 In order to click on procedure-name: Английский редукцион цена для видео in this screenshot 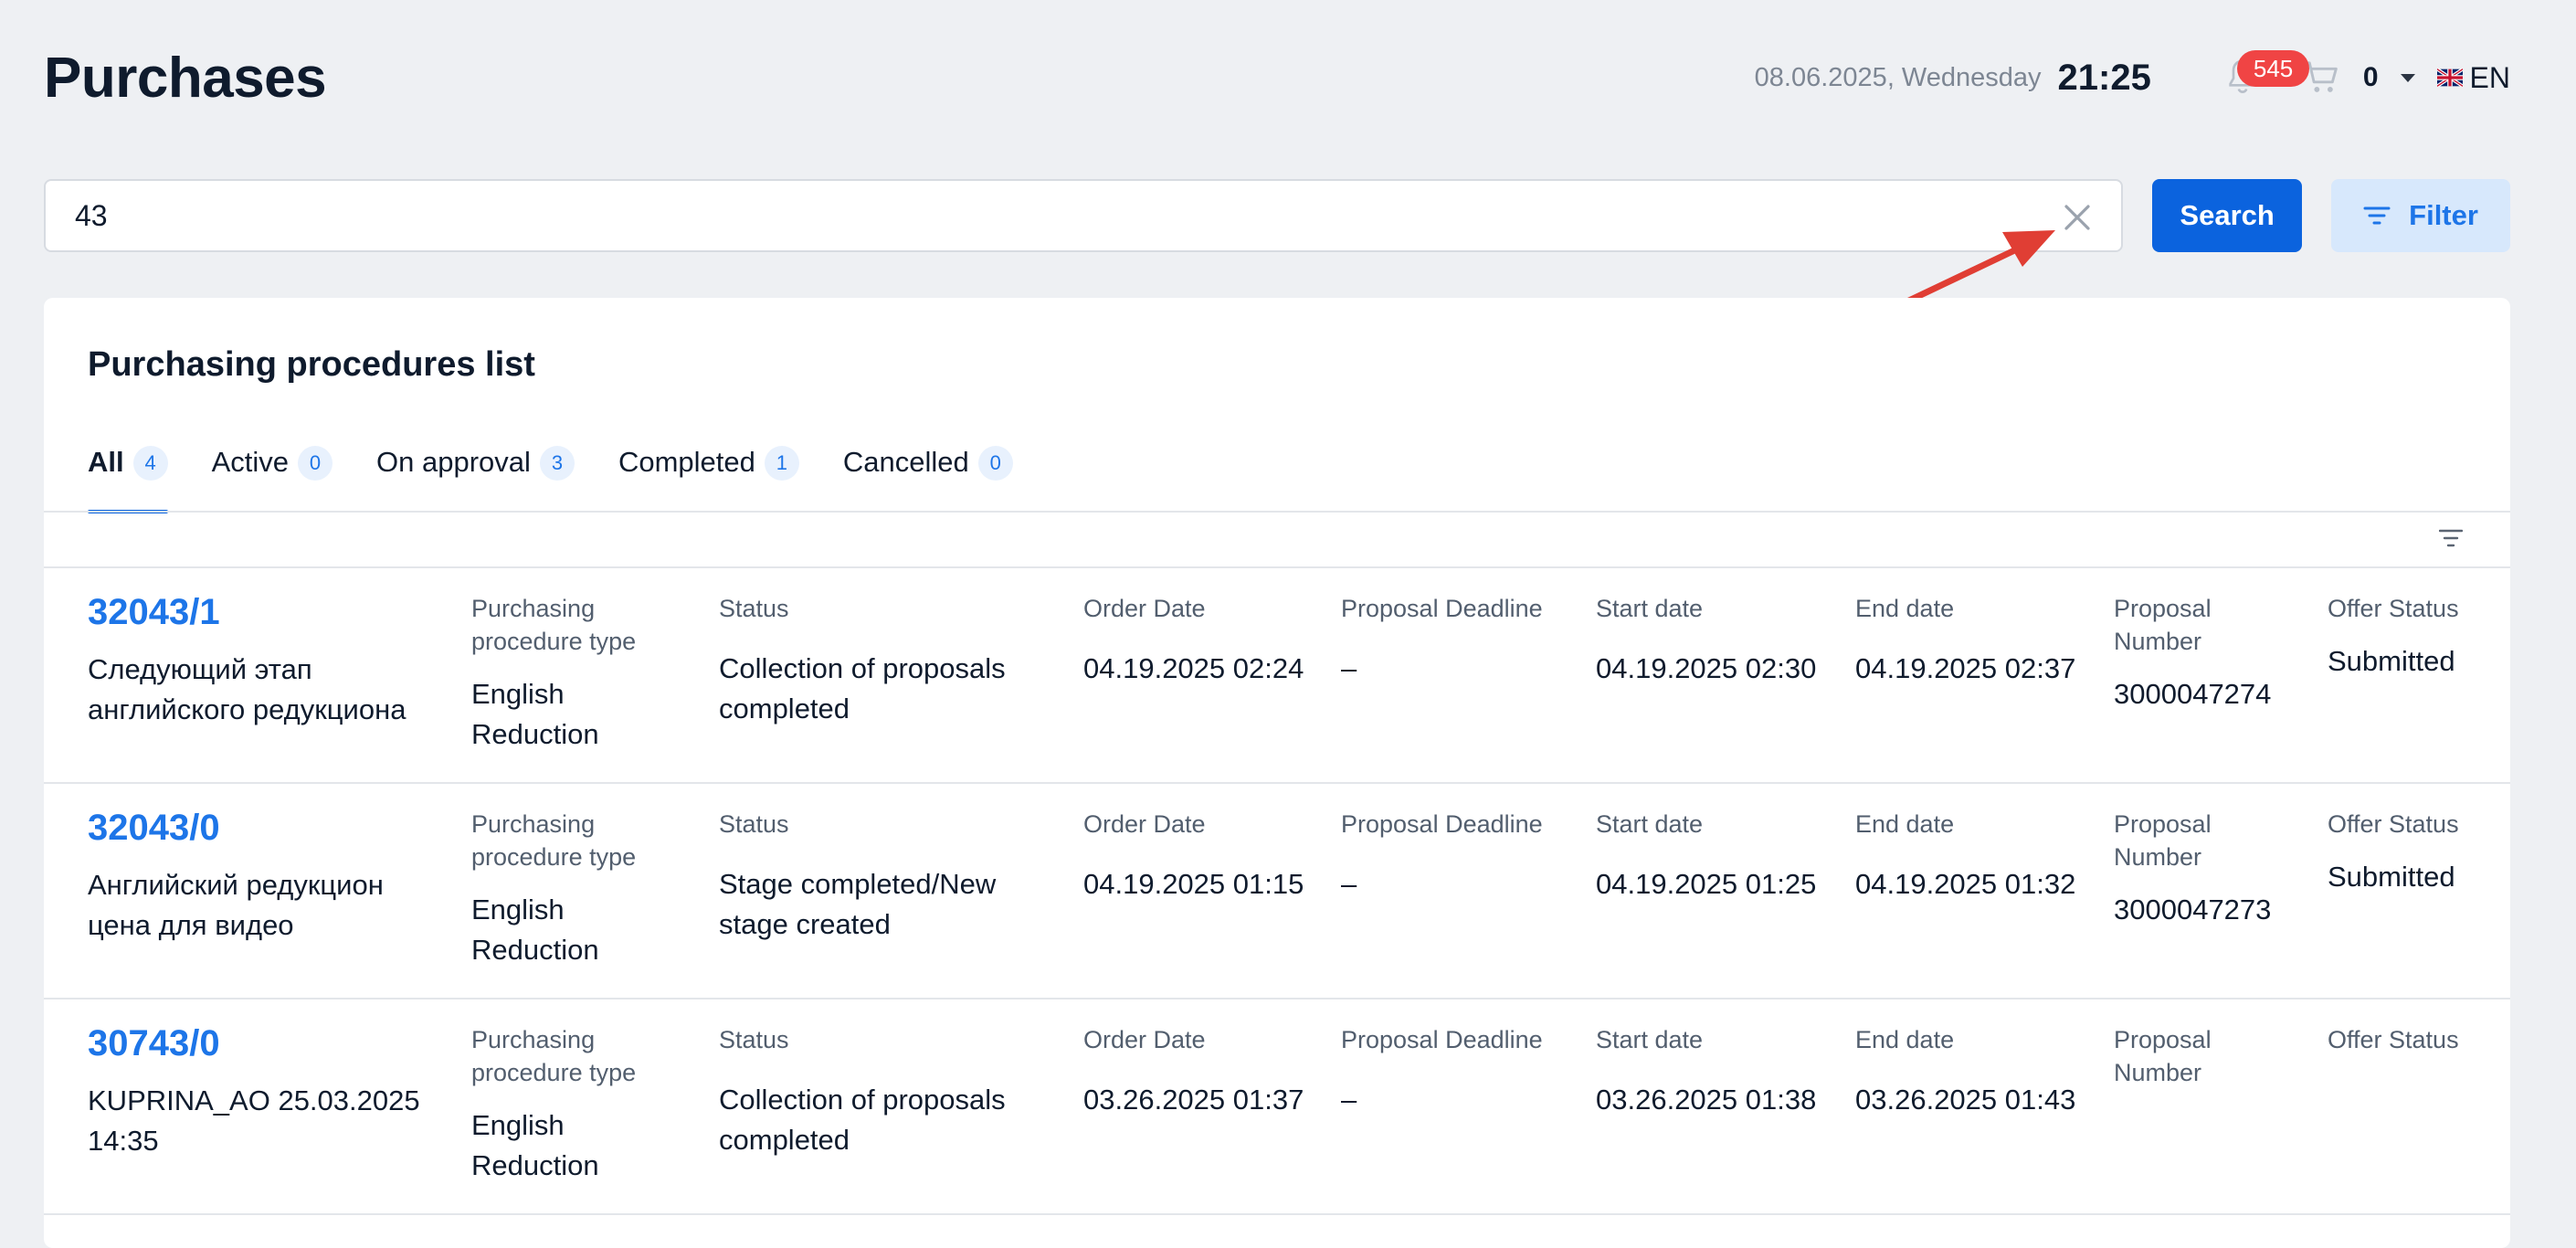, I will do `click(236, 905)`.